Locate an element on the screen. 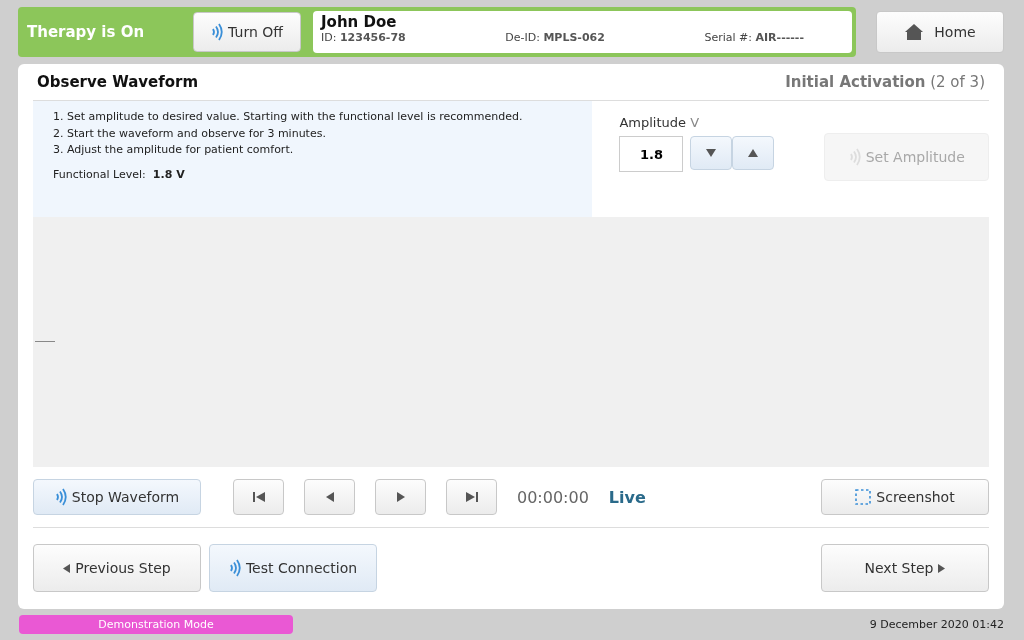 The width and height of the screenshot is (1024, 640). screenshot-button: Screenshot is located at coordinates (905, 497).